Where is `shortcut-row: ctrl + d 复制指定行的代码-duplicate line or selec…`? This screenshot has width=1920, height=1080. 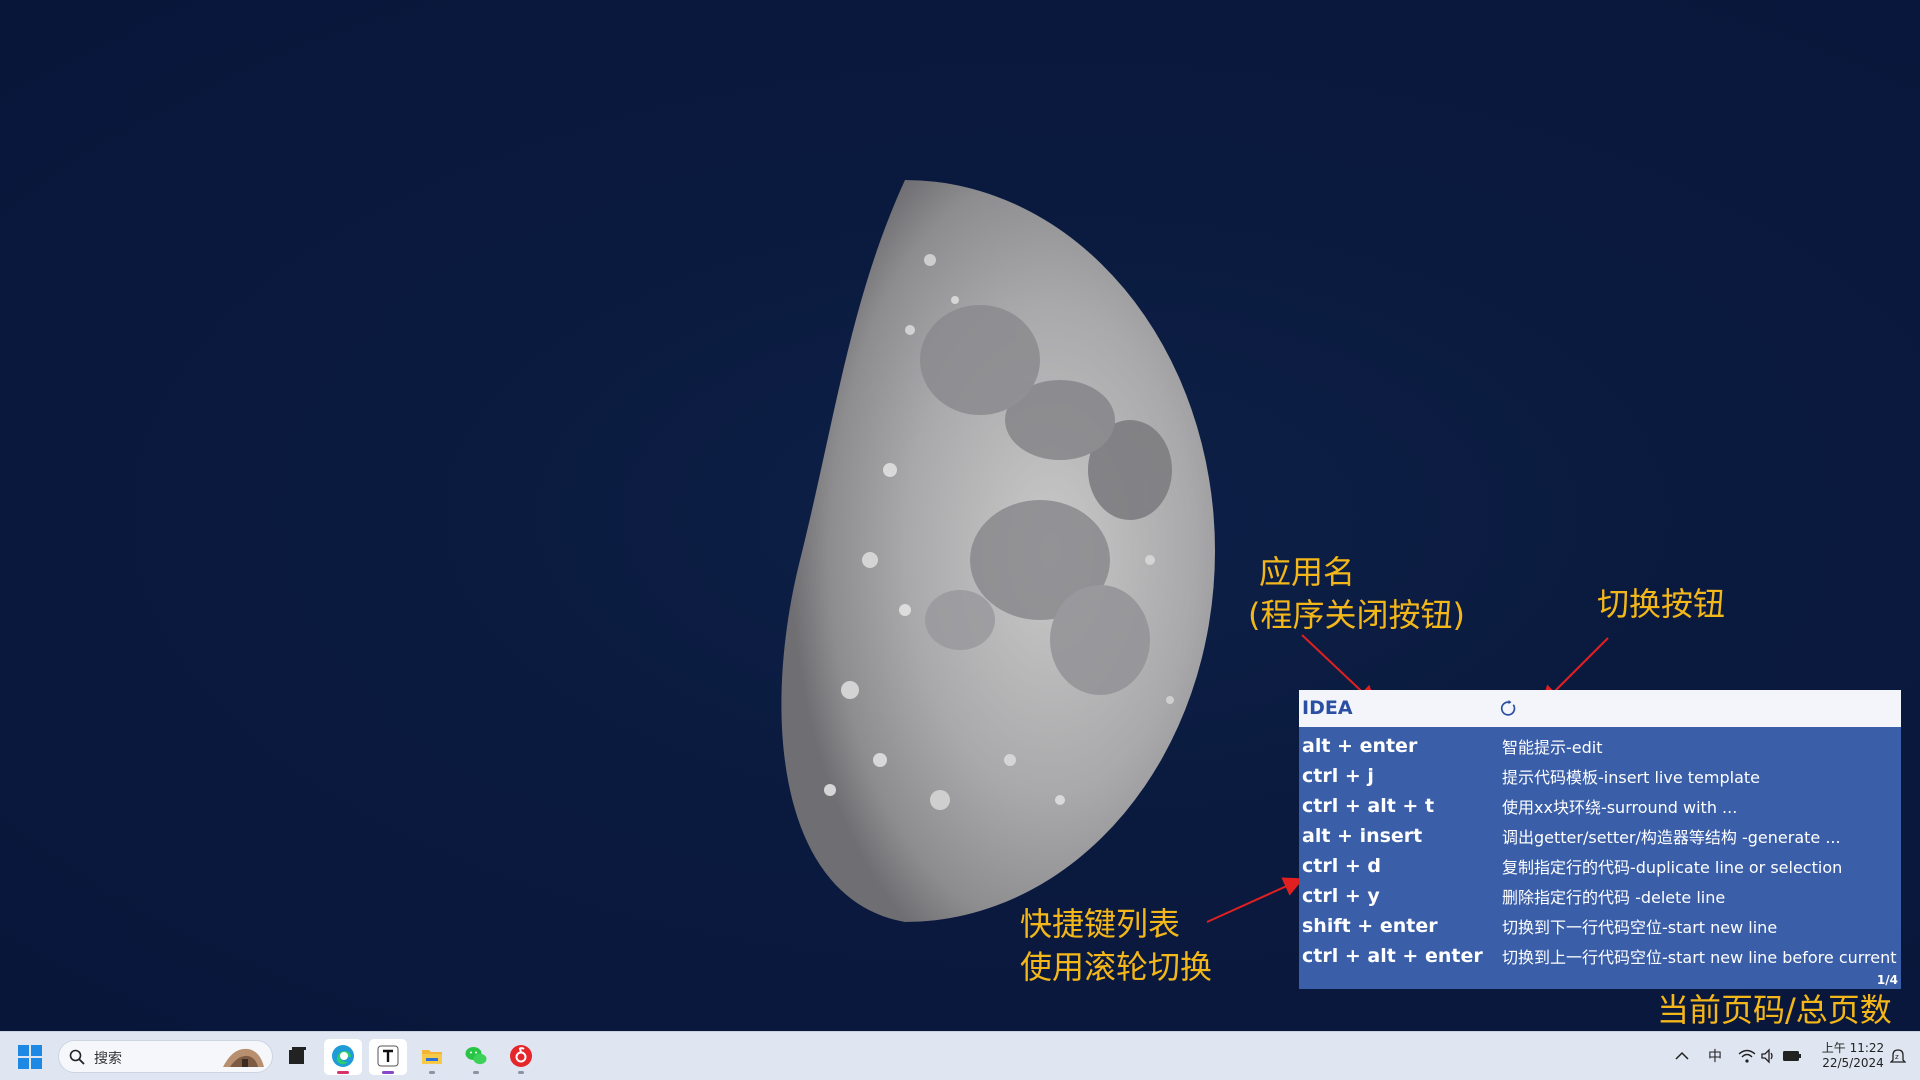 shortcut-row: ctrl + d 复制指定行的代码-duplicate line or selec… is located at coordinates (1600, 866).